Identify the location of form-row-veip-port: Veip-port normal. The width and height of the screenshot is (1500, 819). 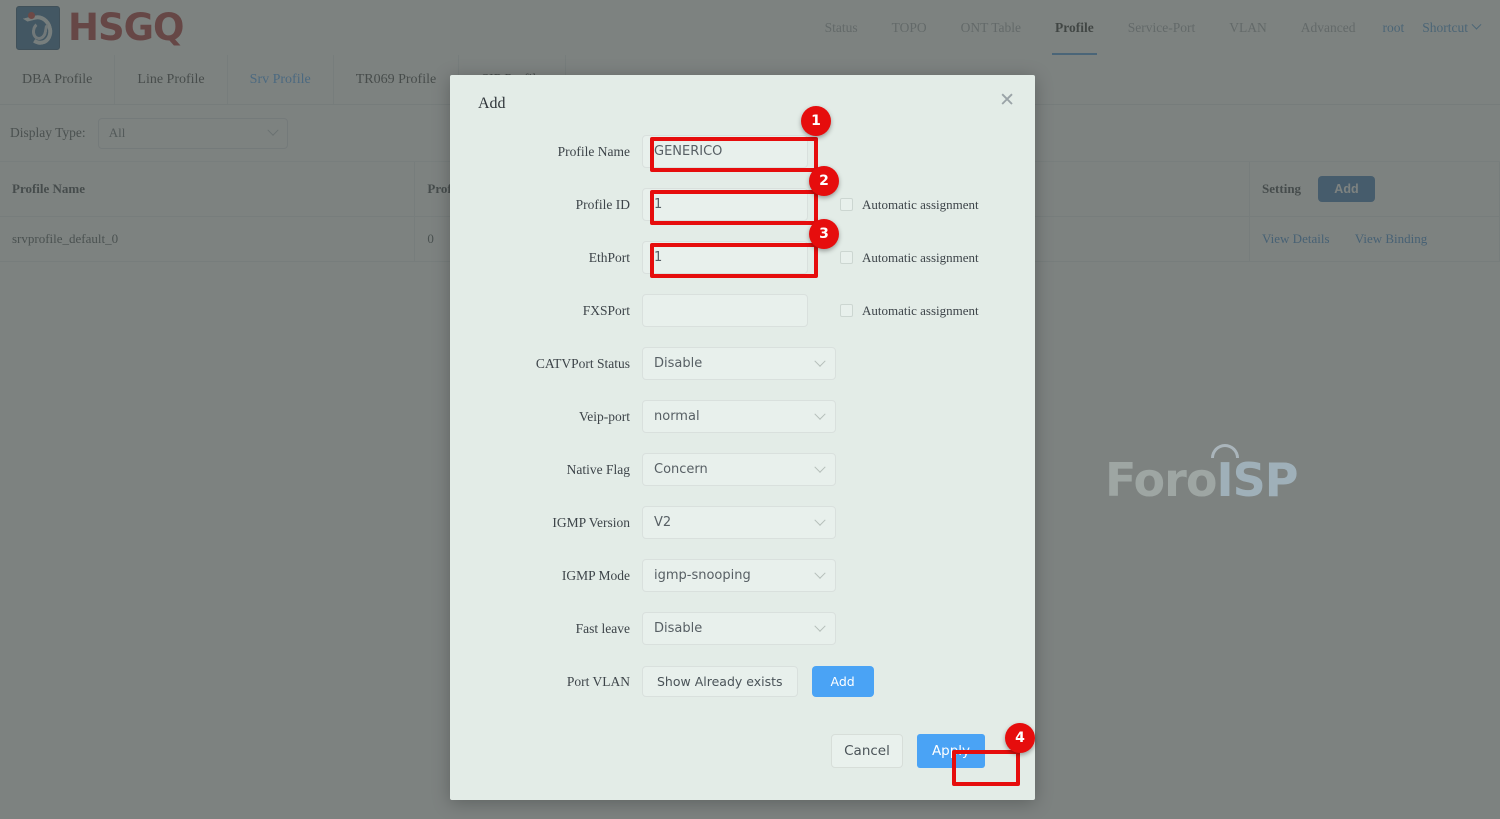
(742, 416).